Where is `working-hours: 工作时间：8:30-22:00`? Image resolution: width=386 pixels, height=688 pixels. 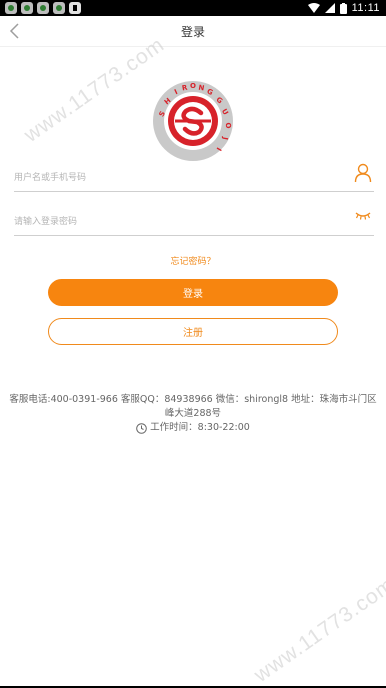
working-hours: 工作时间：8:30-22:00 is located at coordinates (193, 428).